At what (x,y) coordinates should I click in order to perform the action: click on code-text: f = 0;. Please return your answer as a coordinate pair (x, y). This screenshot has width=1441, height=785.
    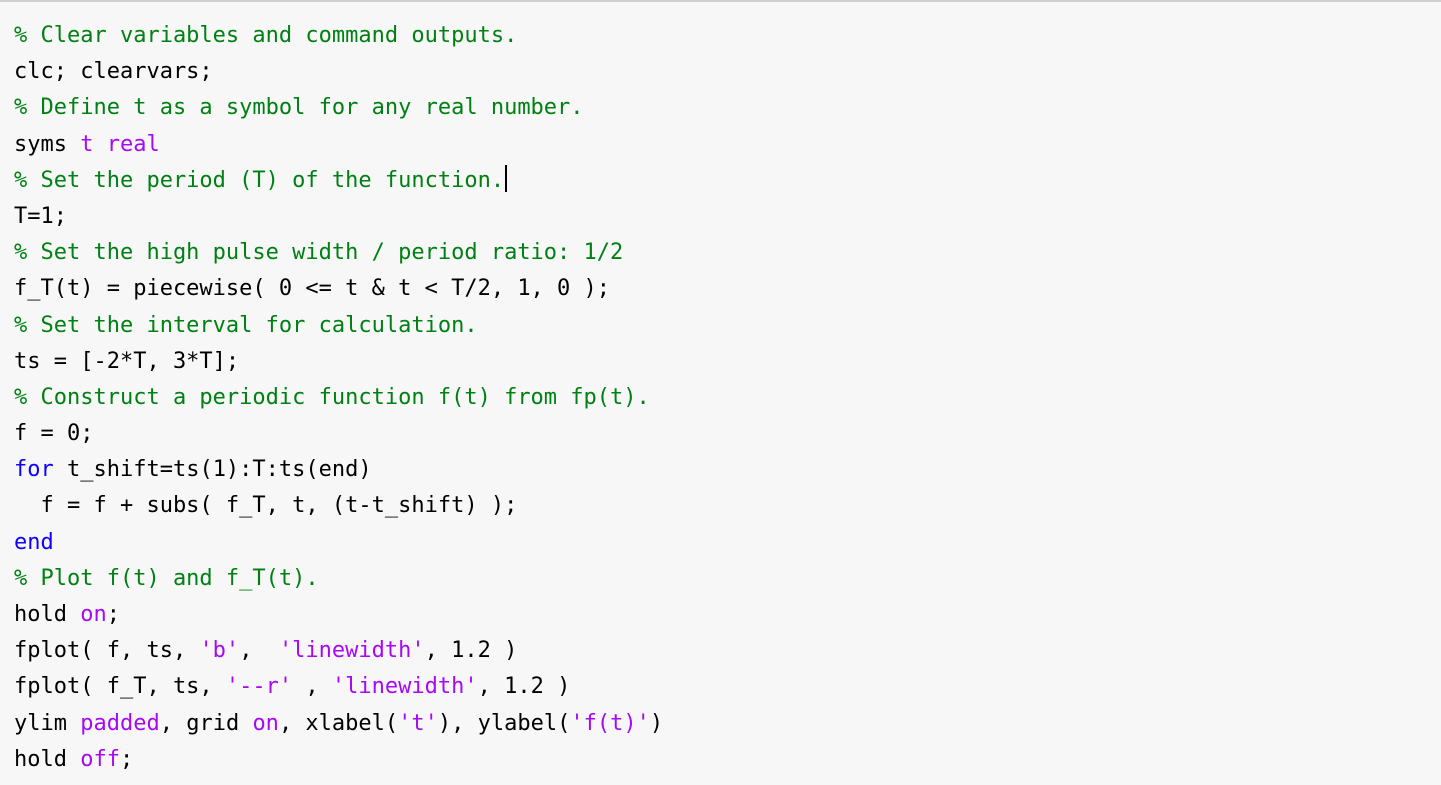
    Looking at the image, I should click on (54, 434).